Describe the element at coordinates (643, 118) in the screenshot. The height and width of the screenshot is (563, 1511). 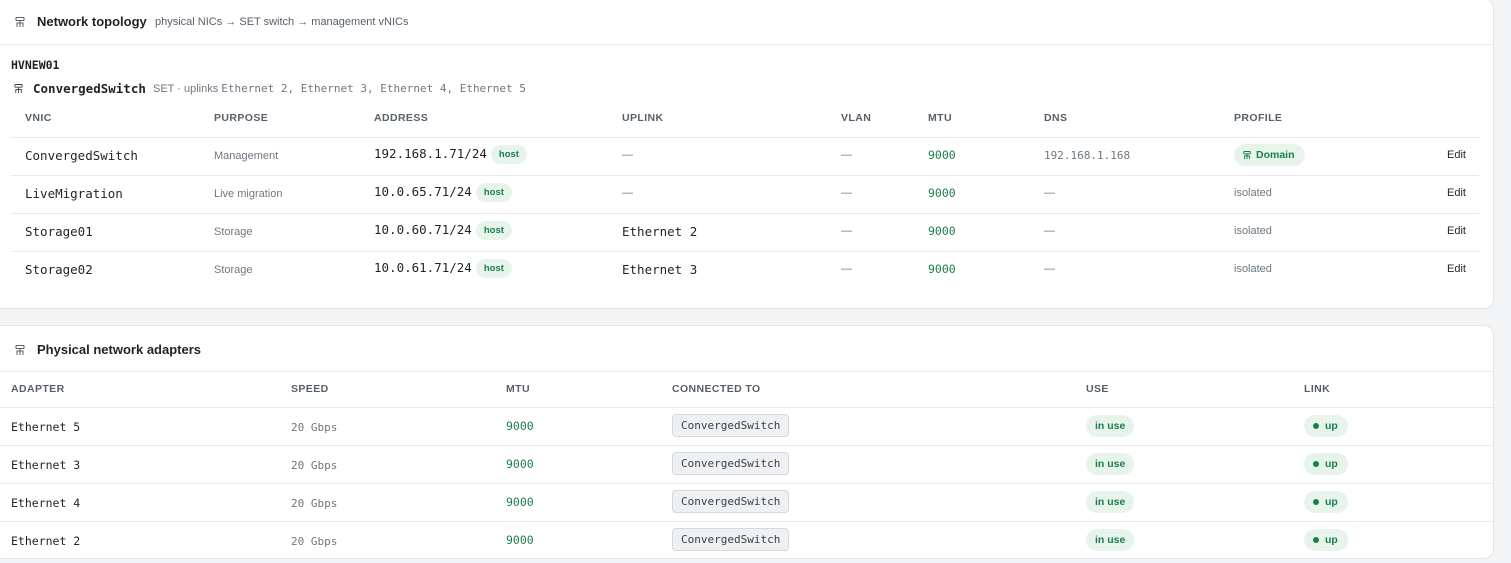
I see `column-header-uplink: UPLINK` at that location.